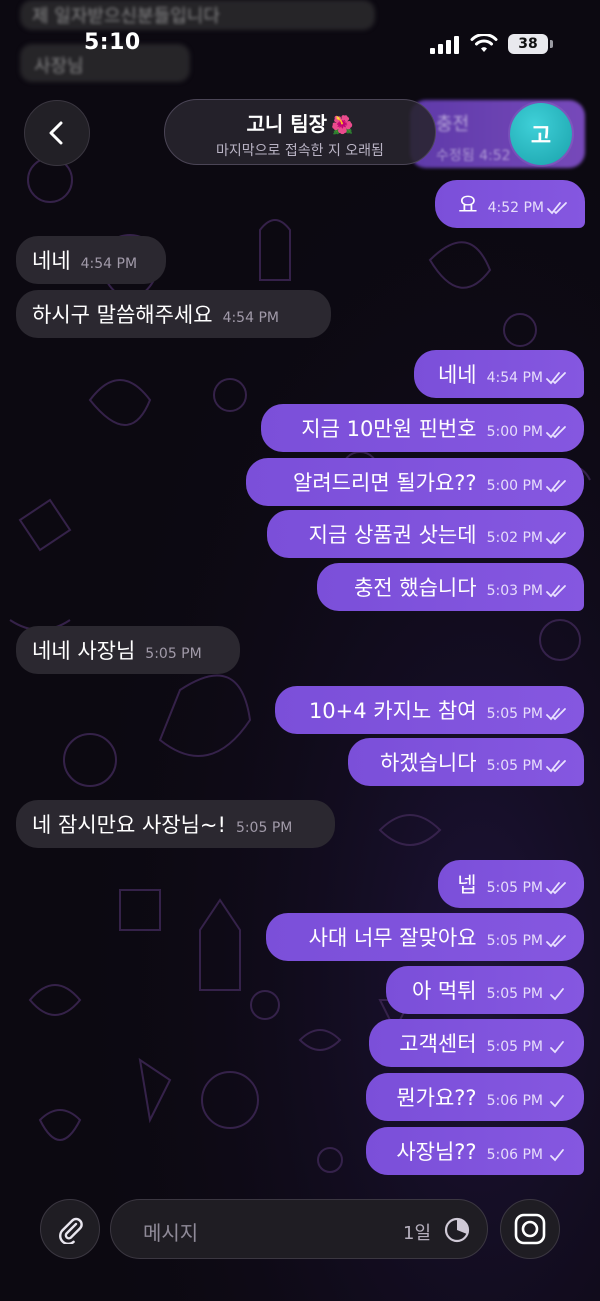 This screenshot has width=600, height=1301. What do you see at coordinates (436, 1152) in the screenshot?
I see `message-text: 사장님??` at bounding box center [436, 1152].